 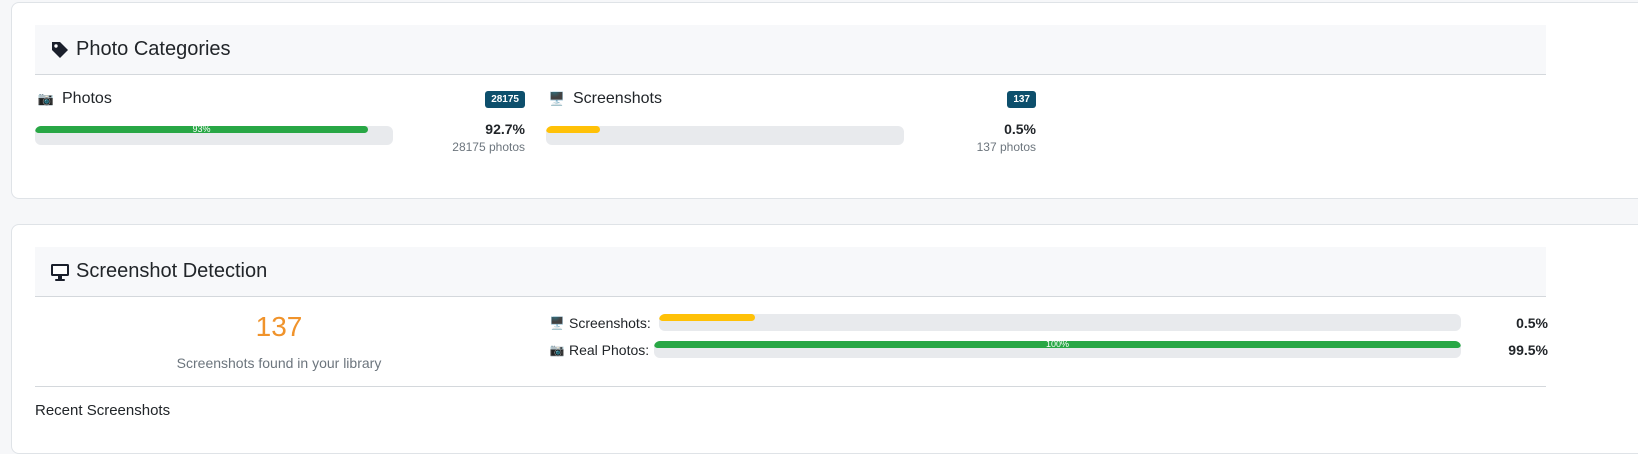 I want to click on detection-row-real-photos: 📷 Real Photos: 100% 99.5%, so click(x=1048, y=351).